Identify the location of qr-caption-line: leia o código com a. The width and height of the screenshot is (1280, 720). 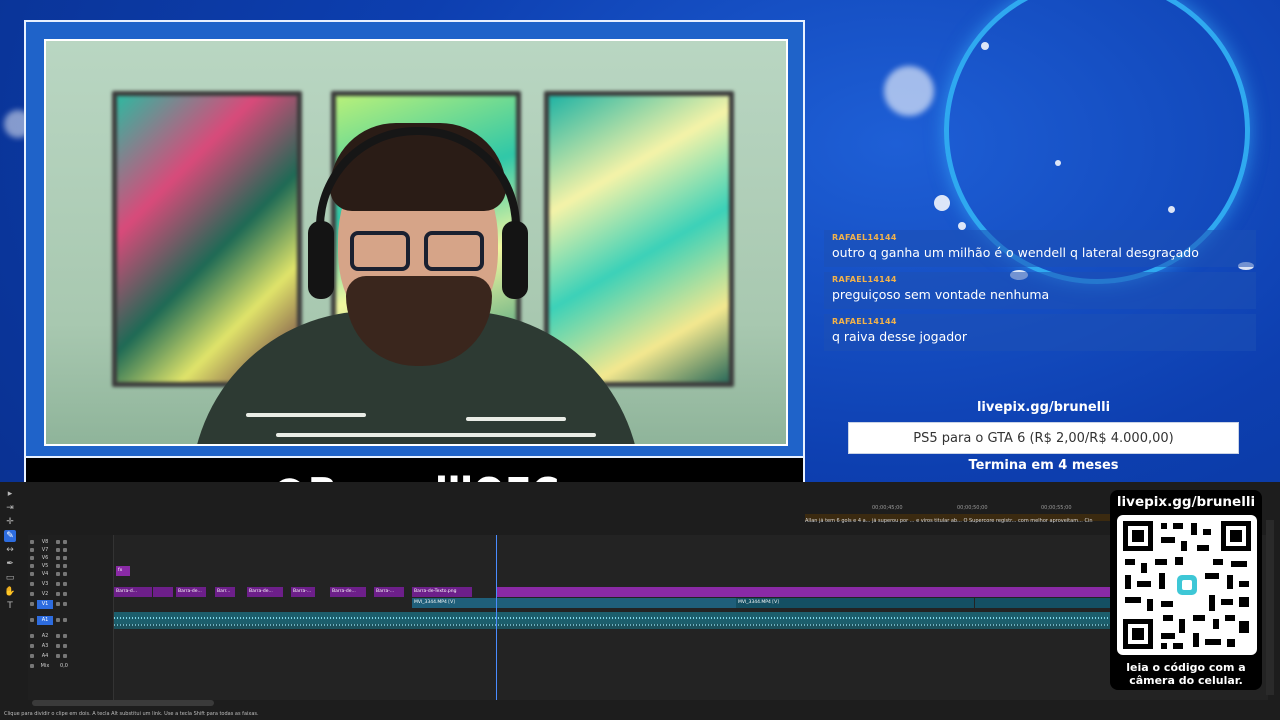
(1186, 667).